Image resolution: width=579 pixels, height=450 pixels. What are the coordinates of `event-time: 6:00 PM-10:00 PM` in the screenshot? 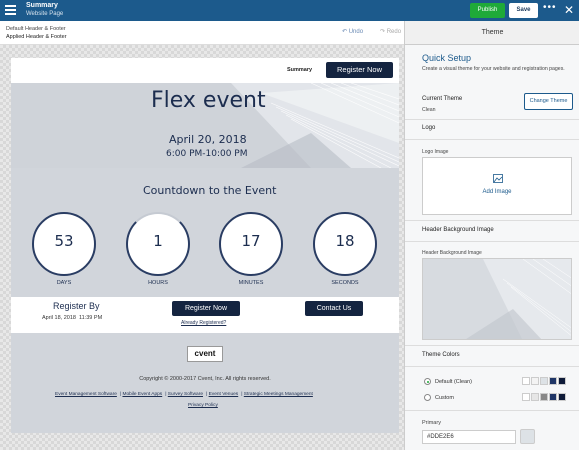 It's located at (207, 154).